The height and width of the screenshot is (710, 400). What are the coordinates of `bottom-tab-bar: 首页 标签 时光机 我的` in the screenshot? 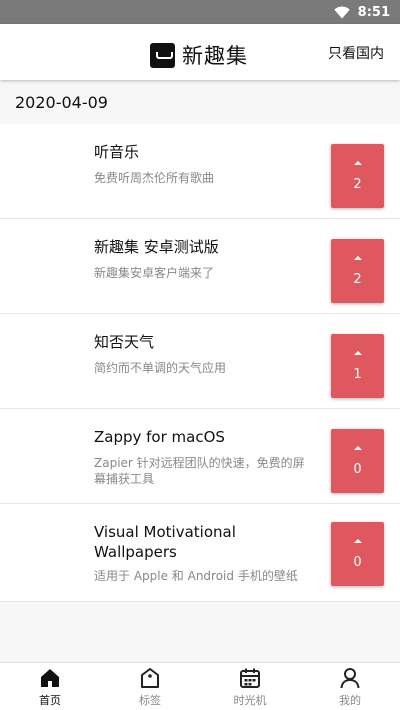 It's located at (200, 686).